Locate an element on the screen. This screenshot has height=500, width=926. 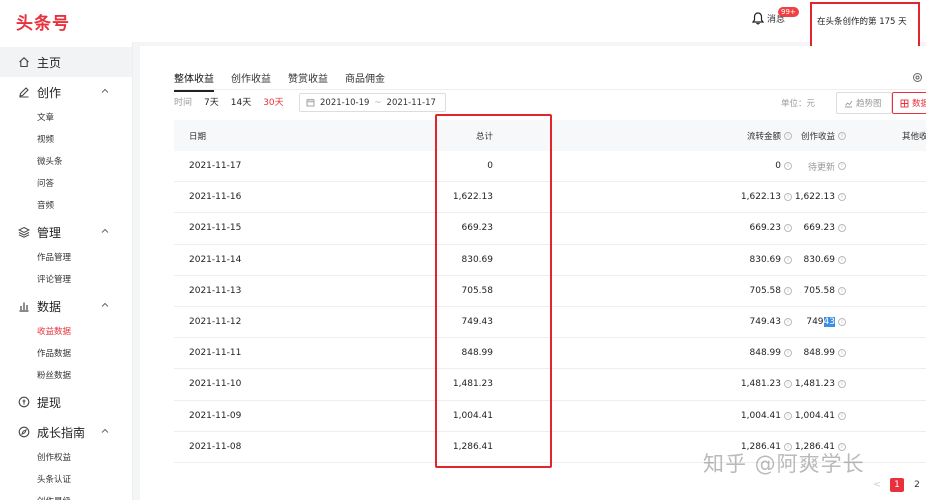
total-cell: 848.99 is located at coordinates (477, 353).